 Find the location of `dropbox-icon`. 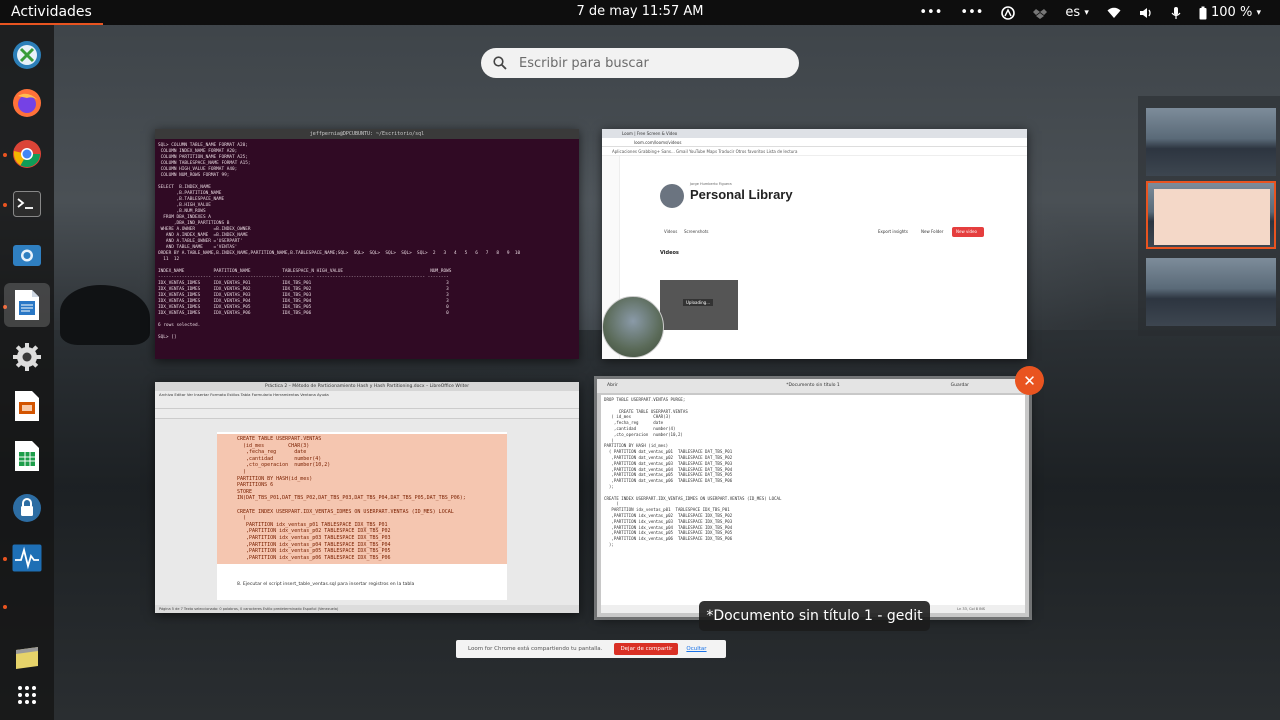

dropbox-icon is located at coordinates (1040, 12).